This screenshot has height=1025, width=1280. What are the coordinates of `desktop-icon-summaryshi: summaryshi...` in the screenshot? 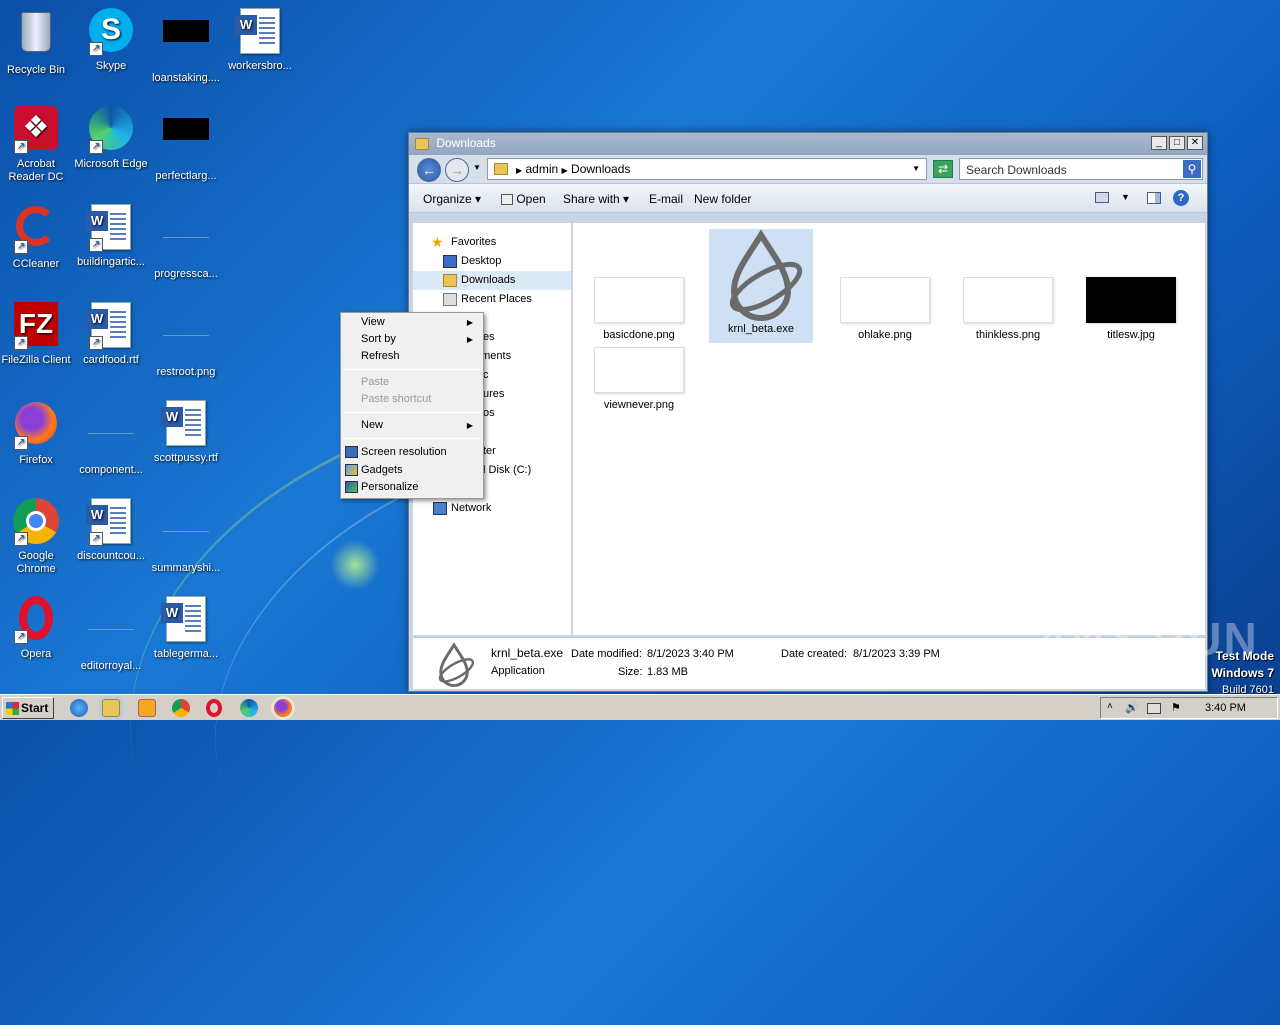 It's located at (186, 536).